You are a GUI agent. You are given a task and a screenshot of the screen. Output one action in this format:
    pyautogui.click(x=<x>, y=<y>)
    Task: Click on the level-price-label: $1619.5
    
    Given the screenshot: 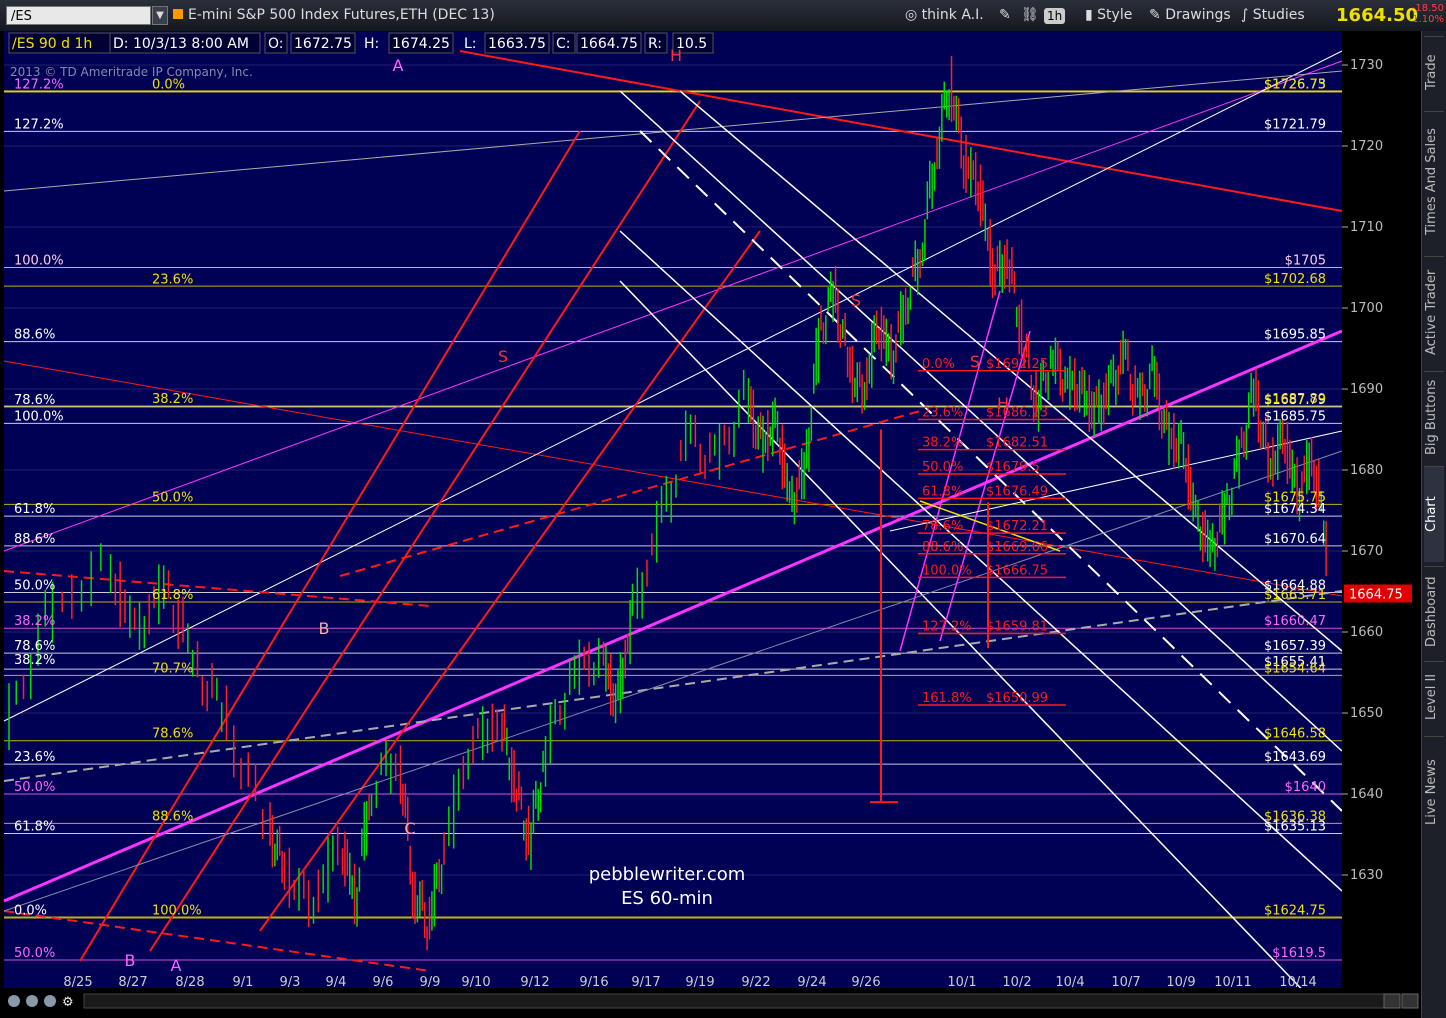 What is the action you would take?
    pyautogui.click(x=1299, y=953)
    